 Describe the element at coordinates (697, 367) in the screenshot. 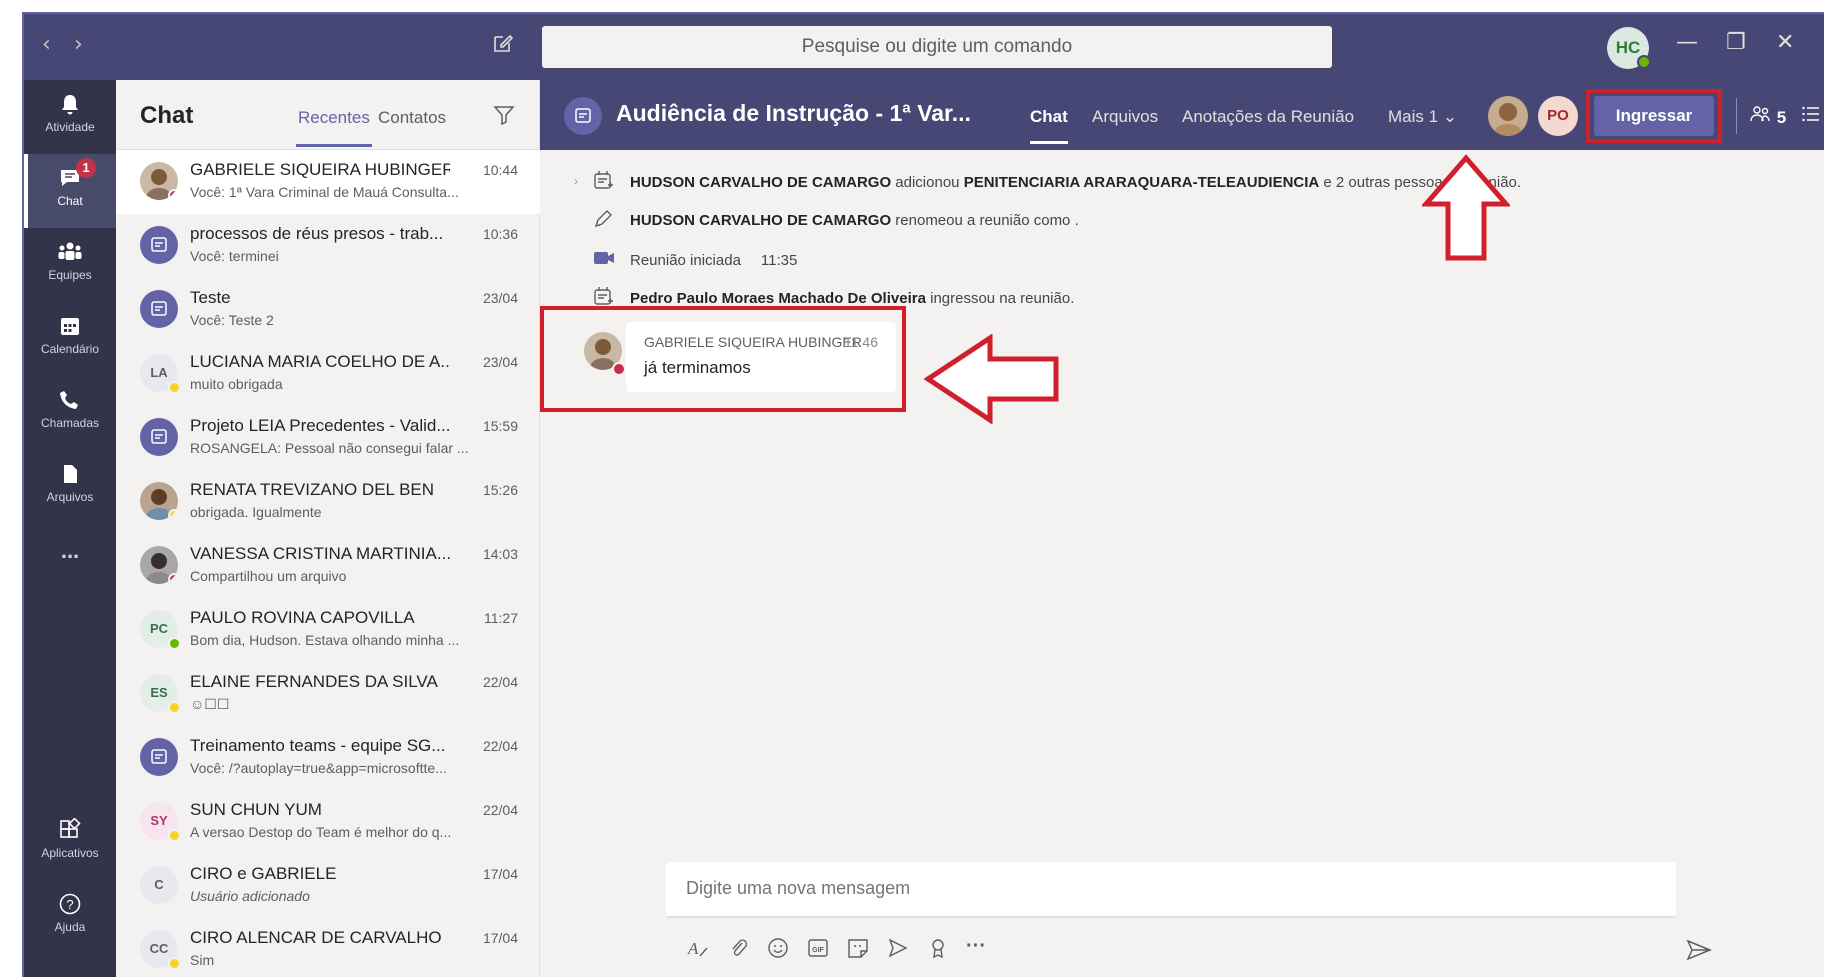

I see `message-text: já terminamos` at that location.